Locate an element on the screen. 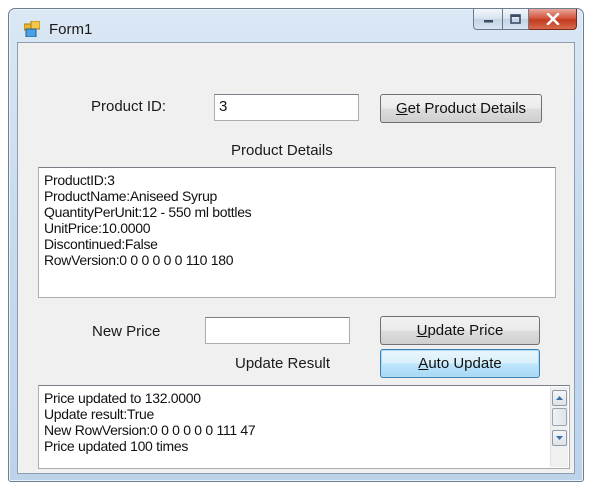 This screenshot has height=487, width=592. scroll-thumb is located at coordinates (559, 417).